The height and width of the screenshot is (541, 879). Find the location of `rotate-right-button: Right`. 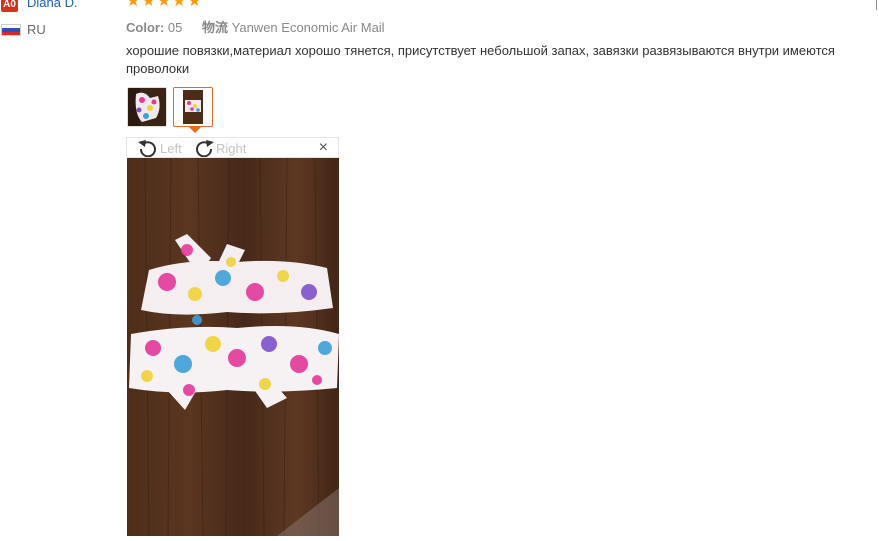

rotate-right-button: Right is located at coordinates (219, 148).